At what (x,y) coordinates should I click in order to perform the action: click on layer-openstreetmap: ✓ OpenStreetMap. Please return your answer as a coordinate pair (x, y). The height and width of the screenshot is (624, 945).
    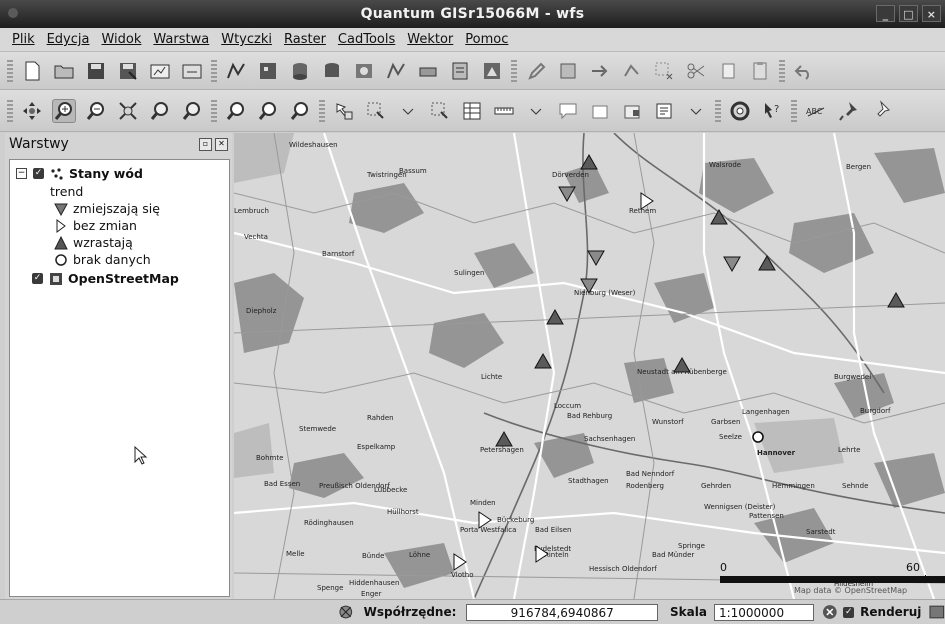
    Looking at the image, I should click on (105, 278).